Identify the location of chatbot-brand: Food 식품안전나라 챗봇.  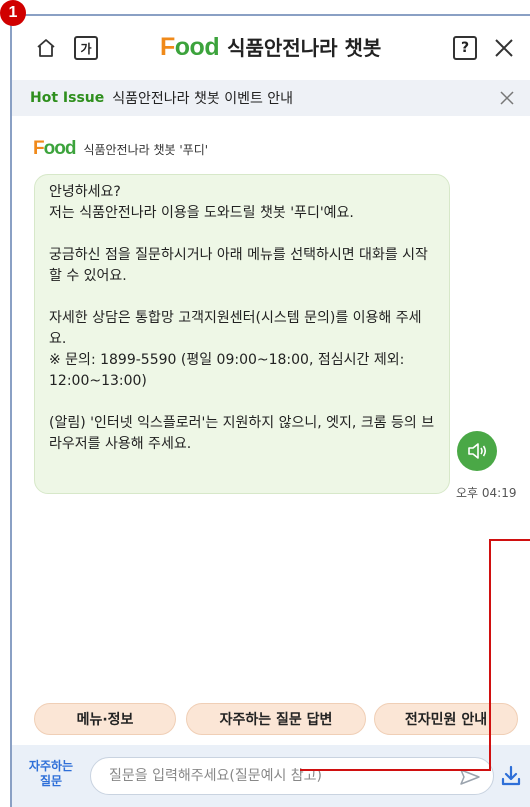
(270, 47).